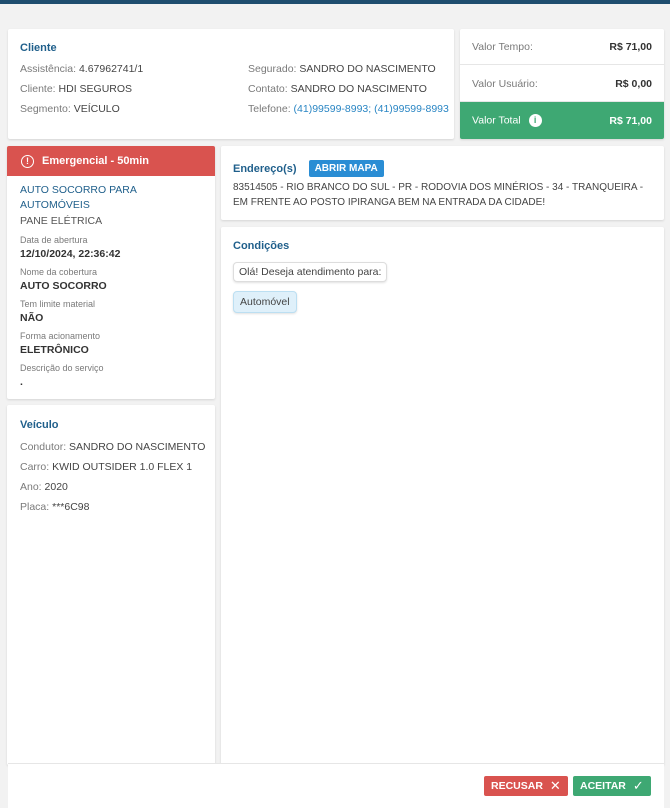  I want to click on ano-row: Ano: 2020, so click(112, 490).